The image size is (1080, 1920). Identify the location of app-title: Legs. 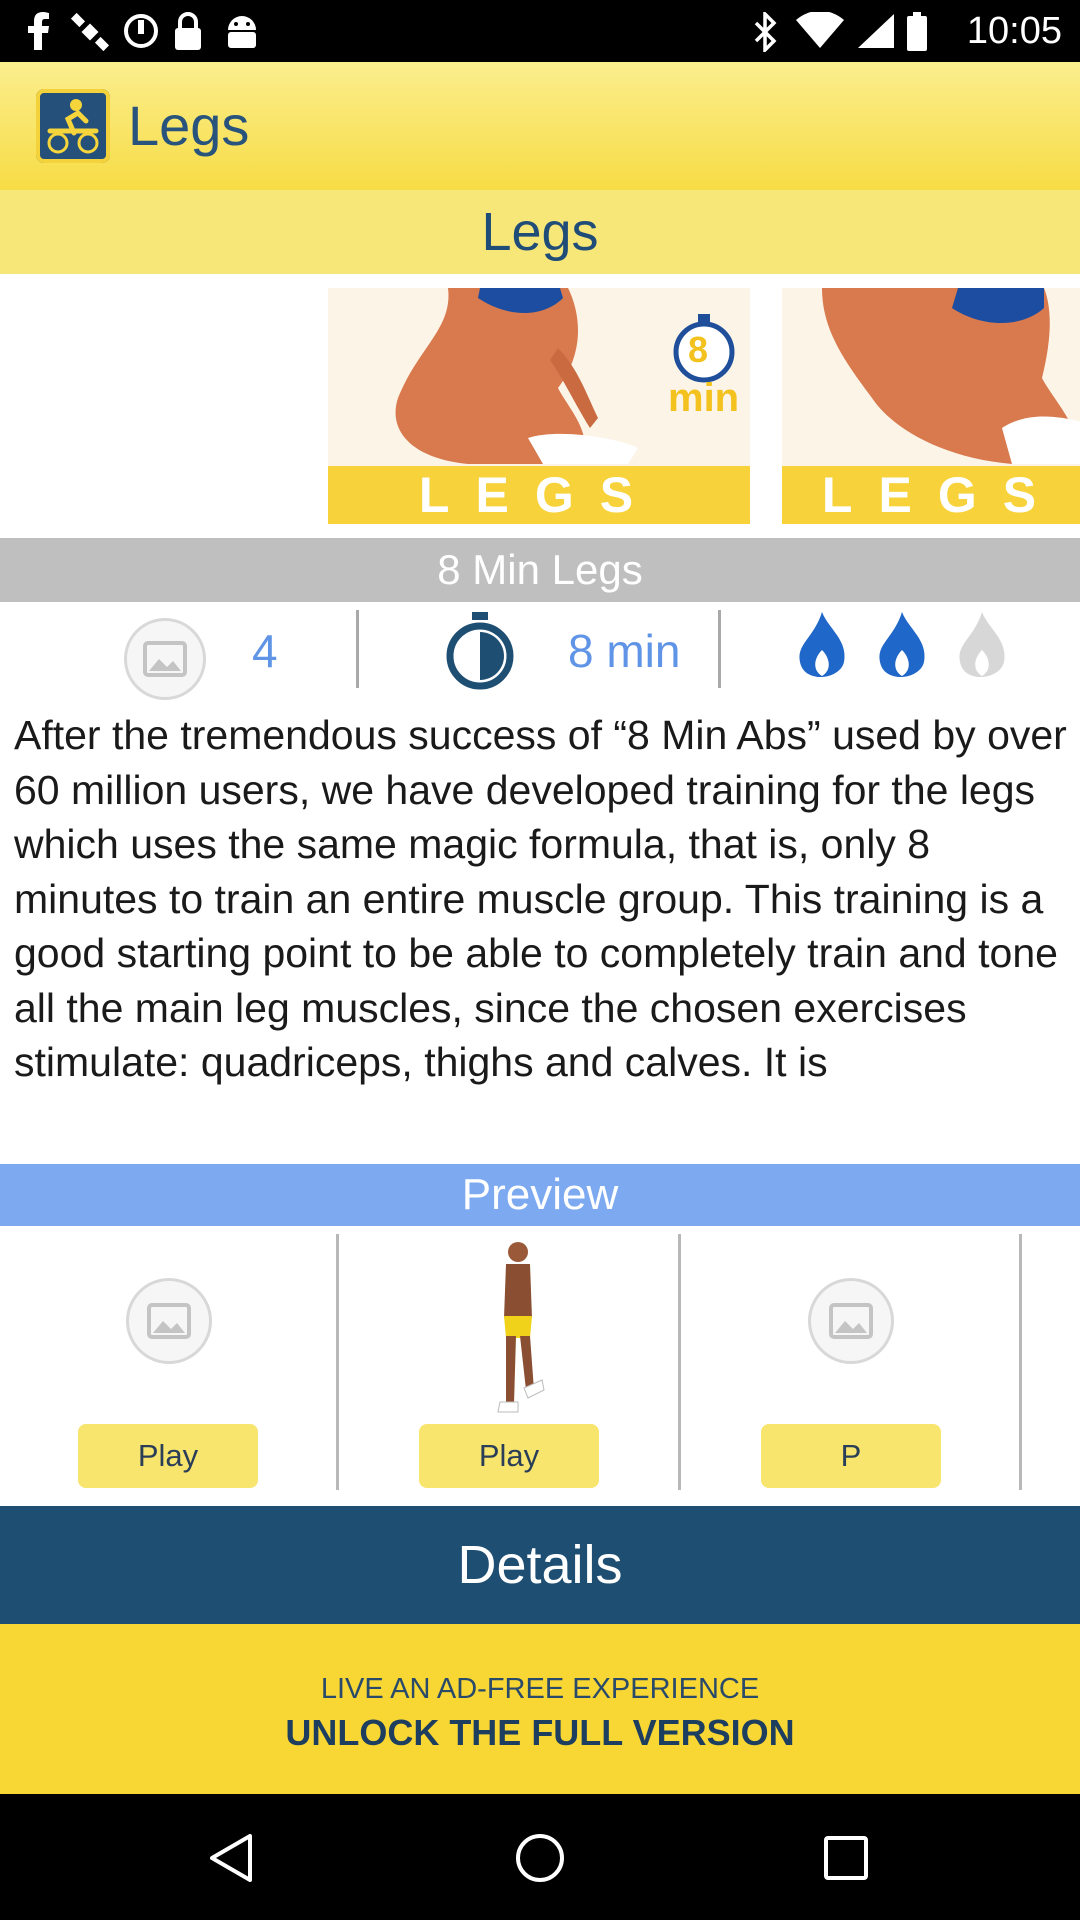
(189, 125).